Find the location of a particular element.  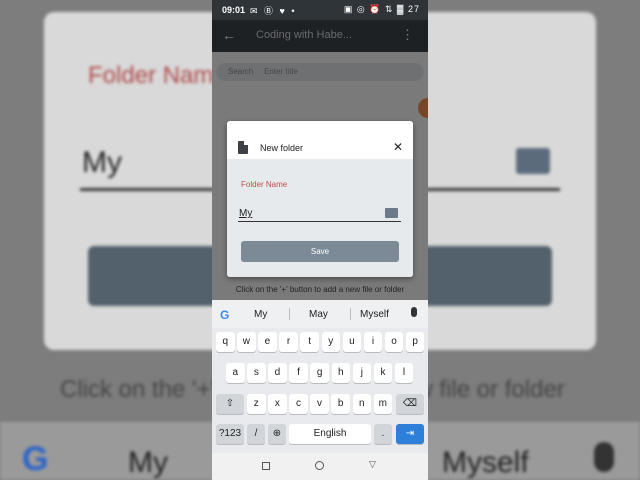

backspace-key: ⌫ is located at coordinates (410, 404).